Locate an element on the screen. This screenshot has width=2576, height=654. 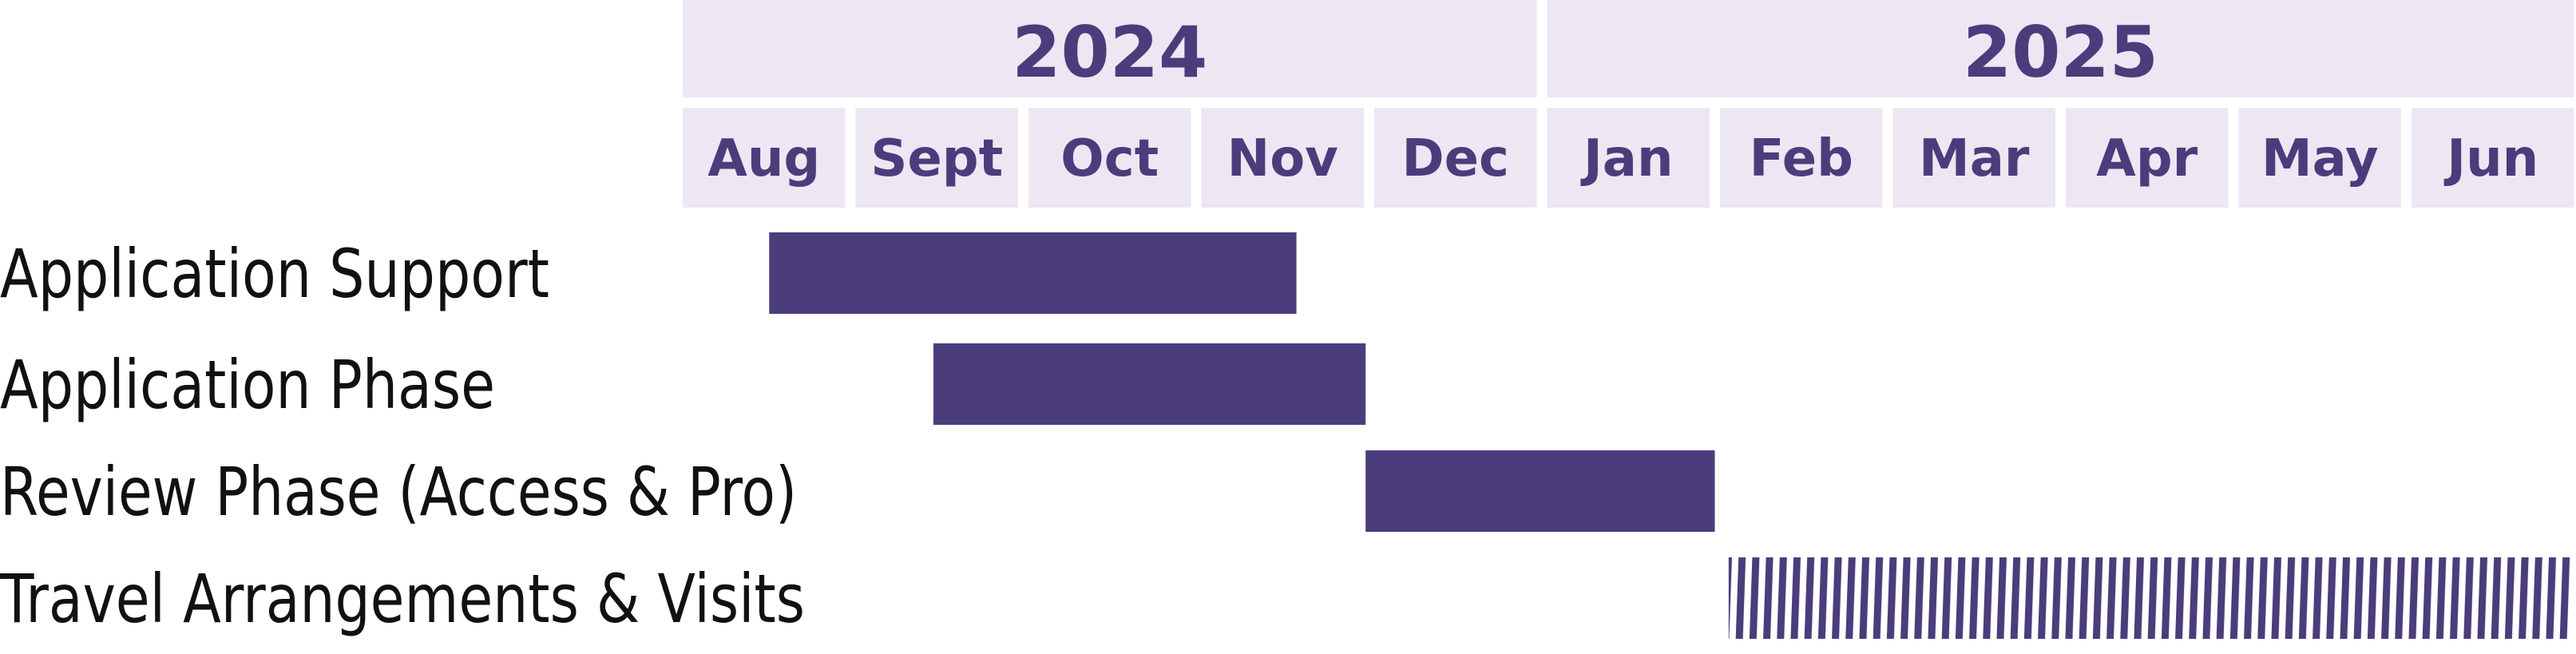
task-label: Review Phase (Access & Pro) is located at coordinates (398, 492).